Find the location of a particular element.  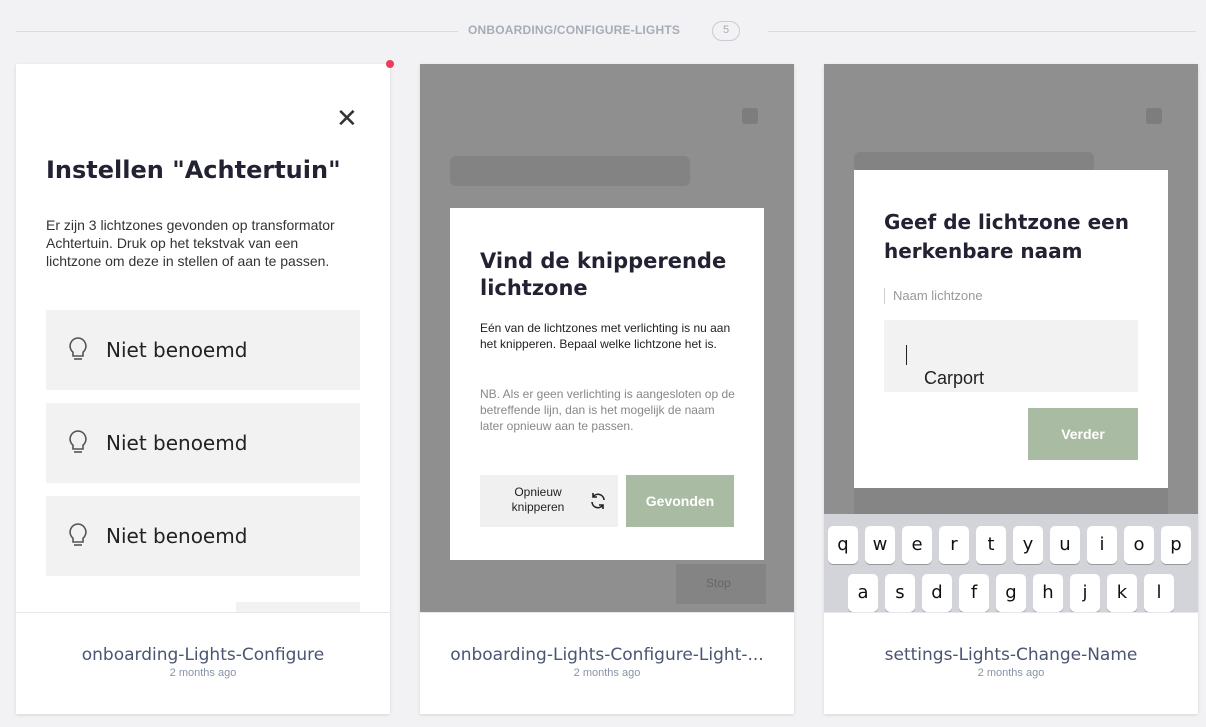

text-caret is located at coordinates (906, 355).